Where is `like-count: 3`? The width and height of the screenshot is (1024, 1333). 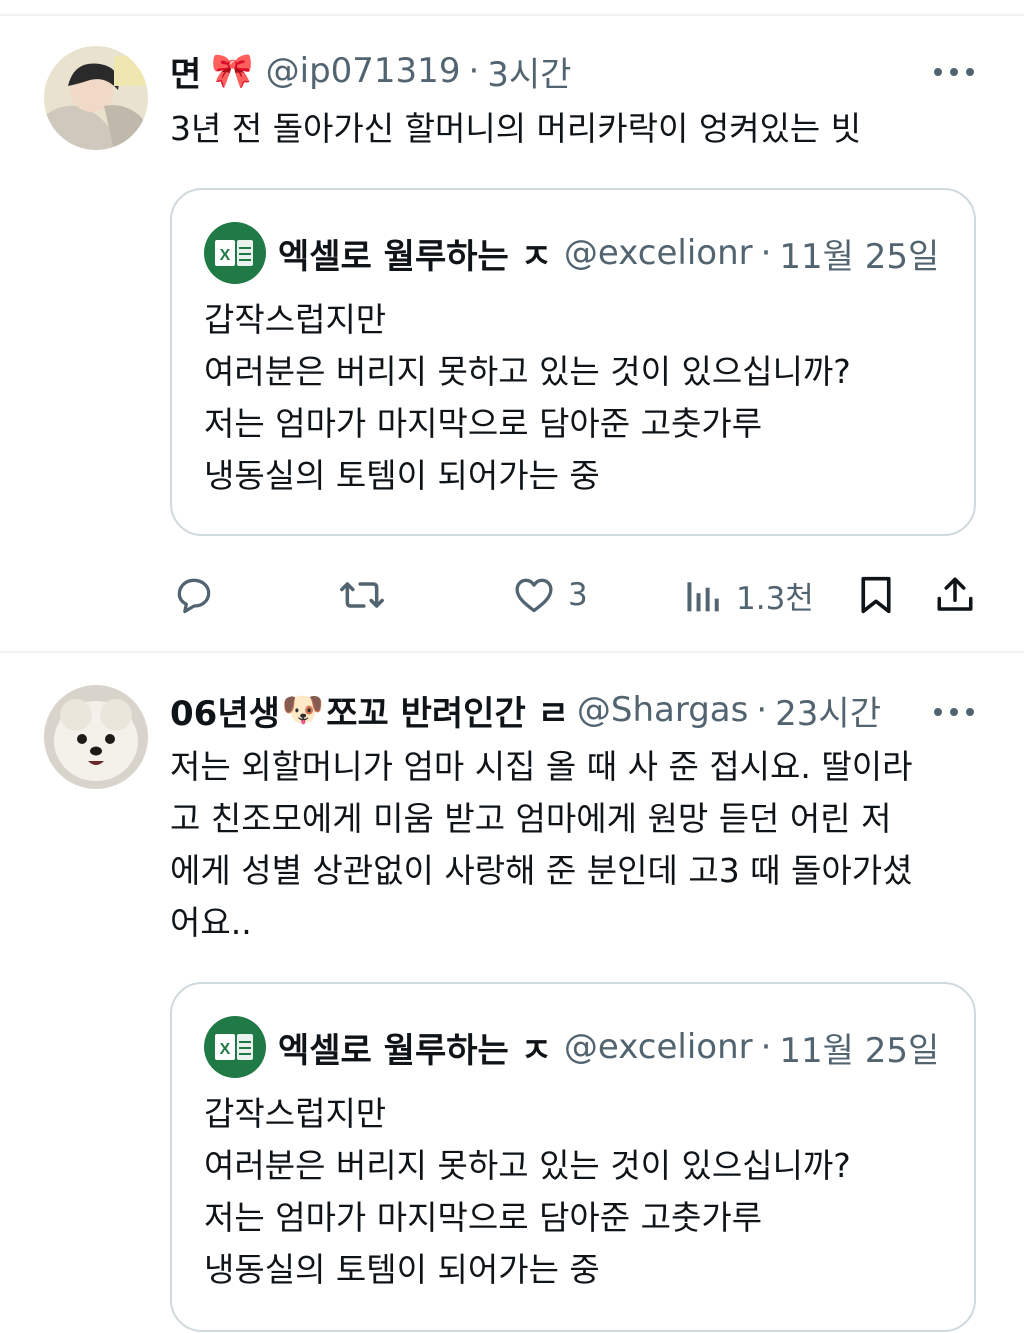
like-count: 3 is located at coordinates (578, 595).